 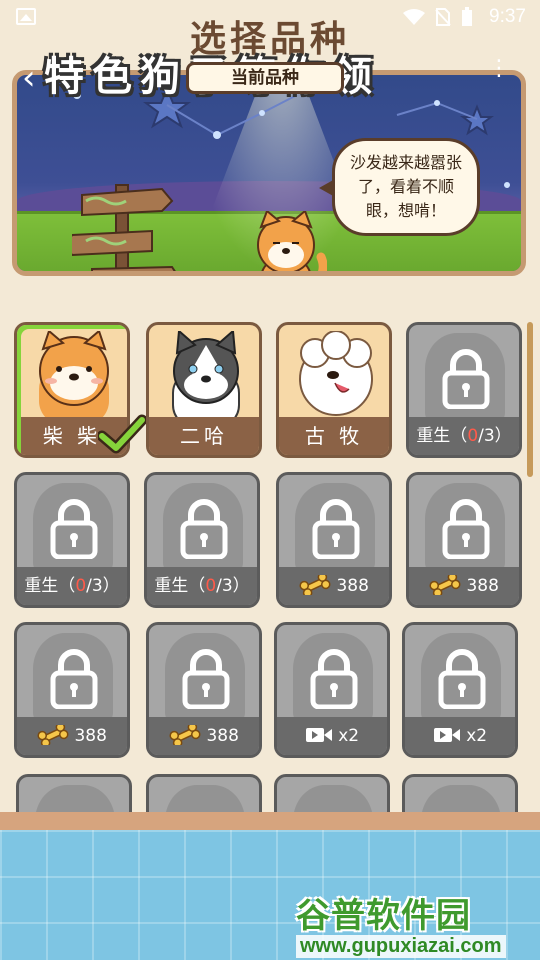 What do you see at coordinates (124, 227) in the screenshot?
I see `signpost-icon` at bounding box center [124, 227].